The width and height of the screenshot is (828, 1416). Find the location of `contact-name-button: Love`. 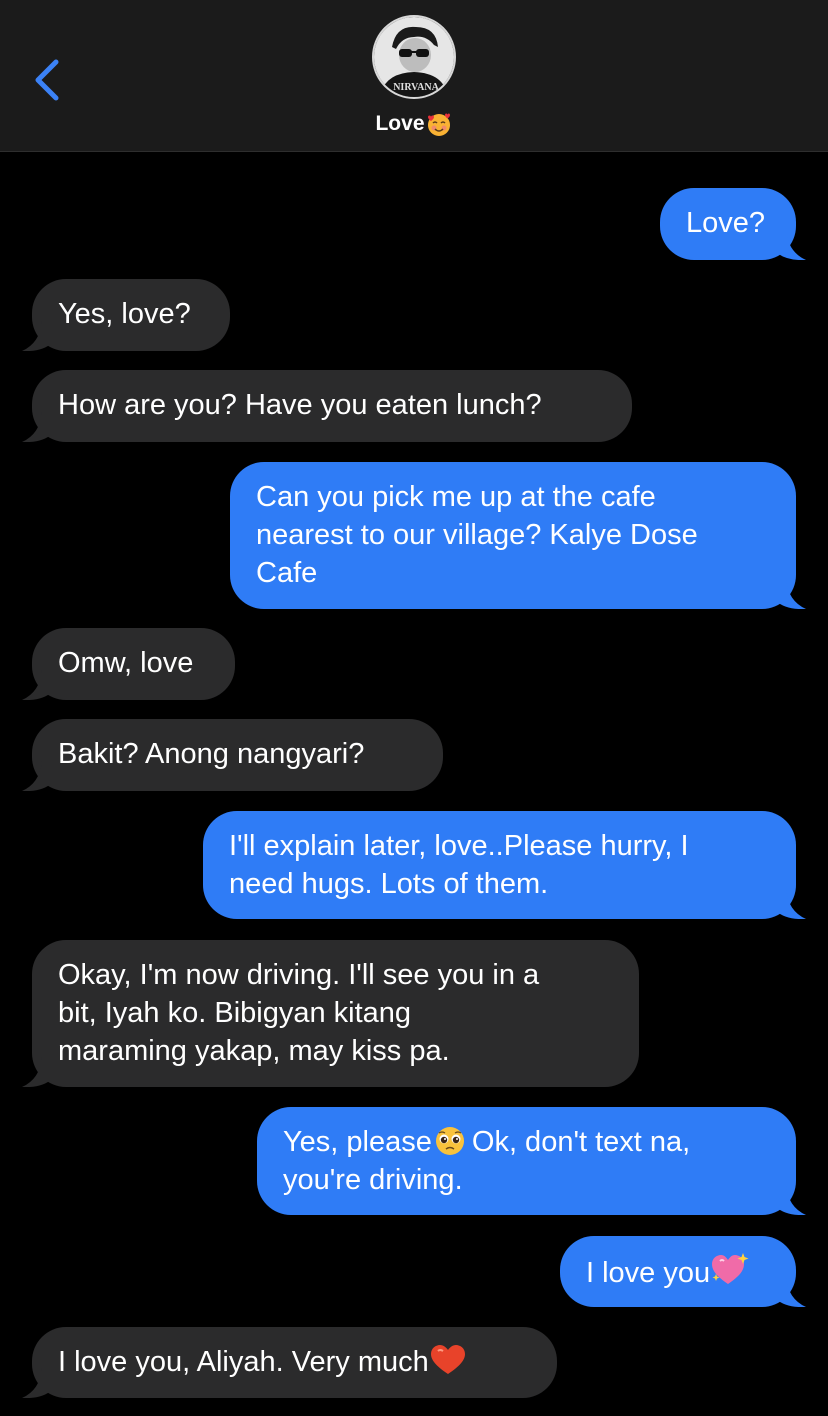

contact-name-button: Love is located at coordinates (414, 127).